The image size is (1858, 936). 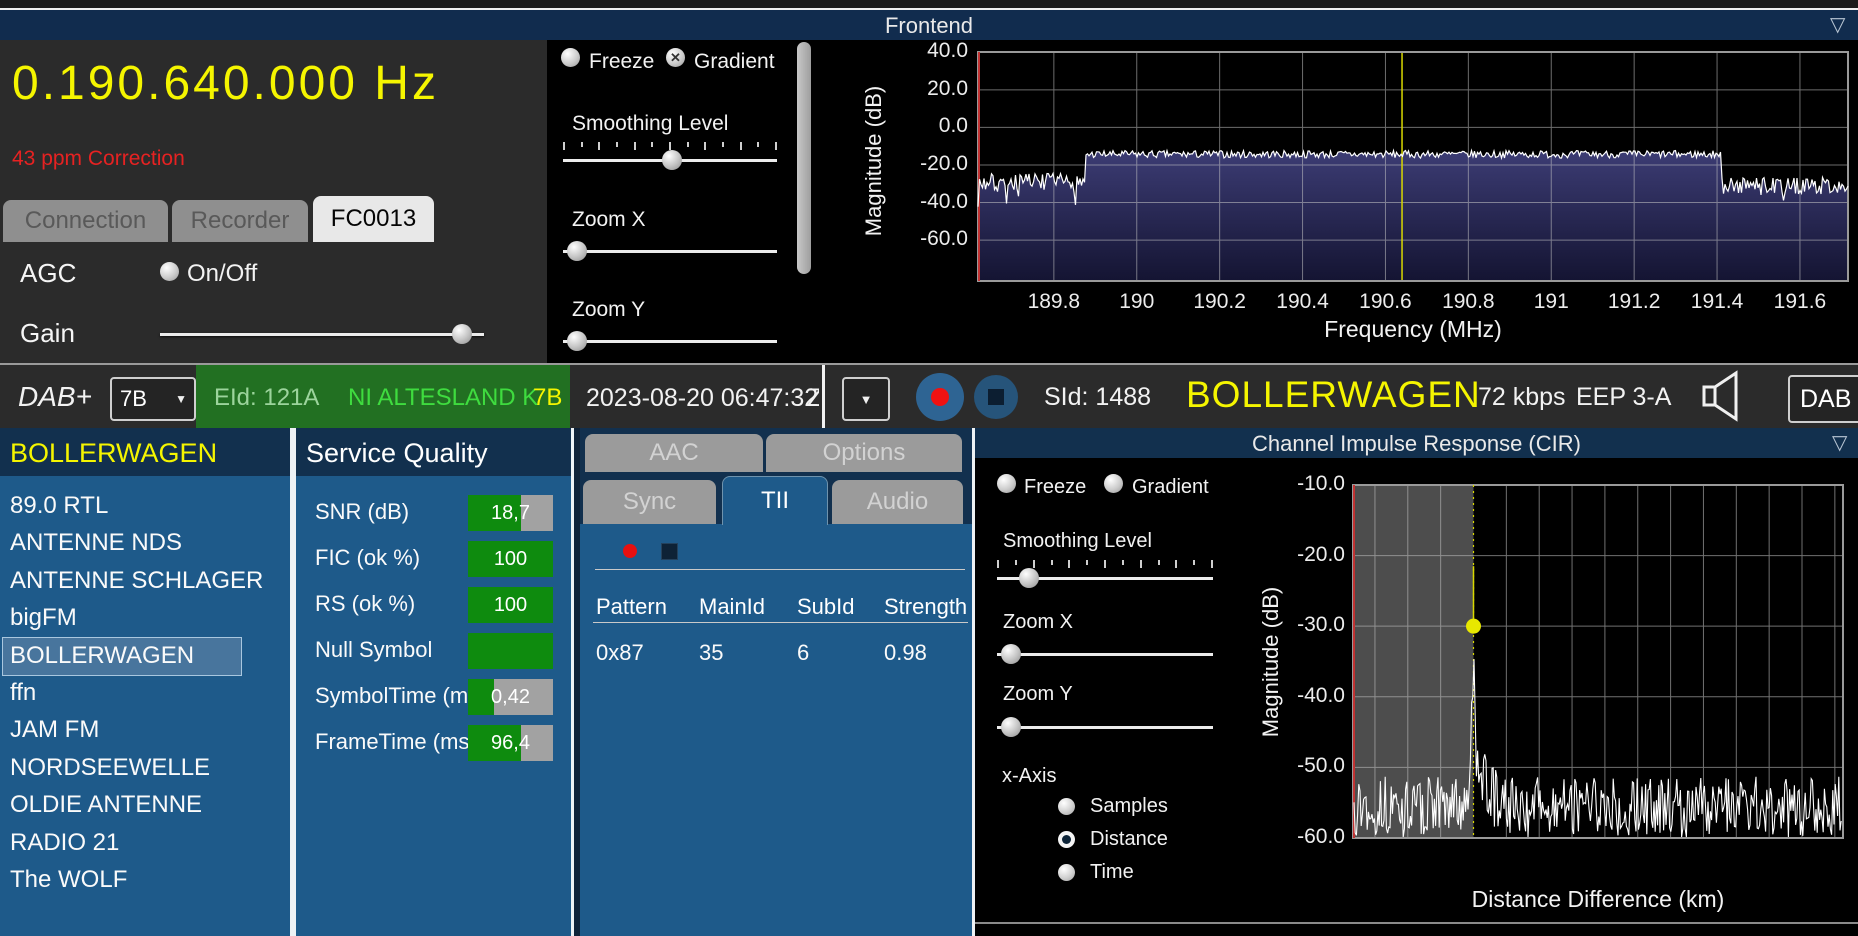 I want to click on cir-collapse-icon: ▽, so click(x=1839, y=442).